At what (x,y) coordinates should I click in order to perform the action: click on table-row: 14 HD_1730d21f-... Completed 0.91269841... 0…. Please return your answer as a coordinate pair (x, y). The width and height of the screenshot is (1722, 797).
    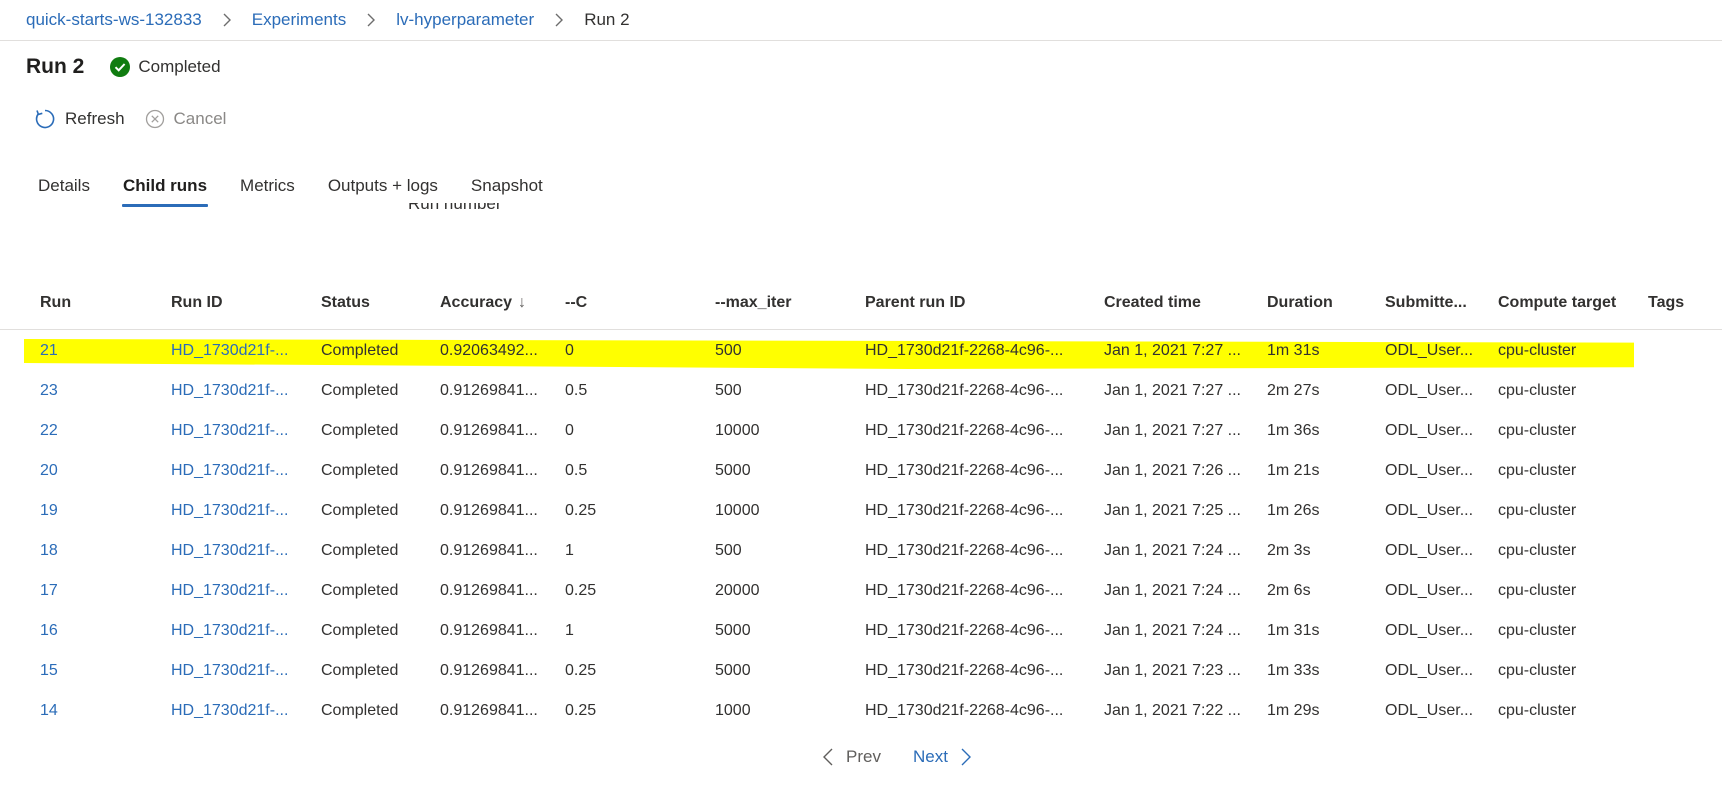
    Looking at the image, I should click on (861, 712).